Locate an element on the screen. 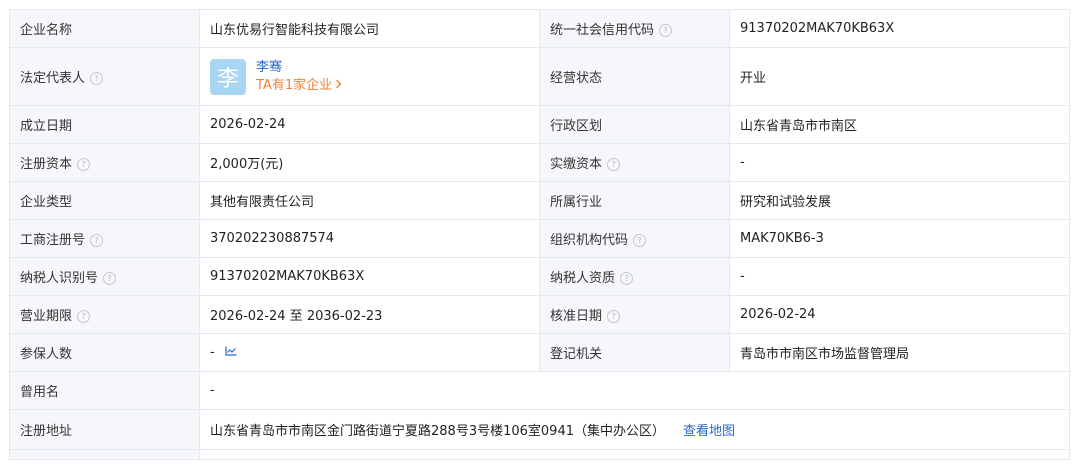 Image resolution: width=1080 pixels, height=472 pixels. table-row: 成立日期 2026-02-24 行政区划 山东省青岛市市南区 is located at coordinates (539, 124).